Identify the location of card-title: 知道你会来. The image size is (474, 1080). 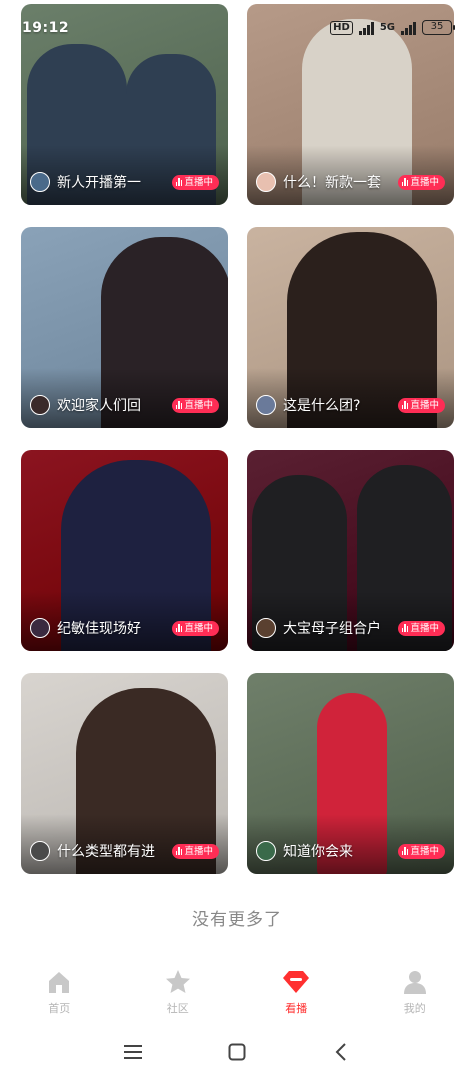
(318, 852).